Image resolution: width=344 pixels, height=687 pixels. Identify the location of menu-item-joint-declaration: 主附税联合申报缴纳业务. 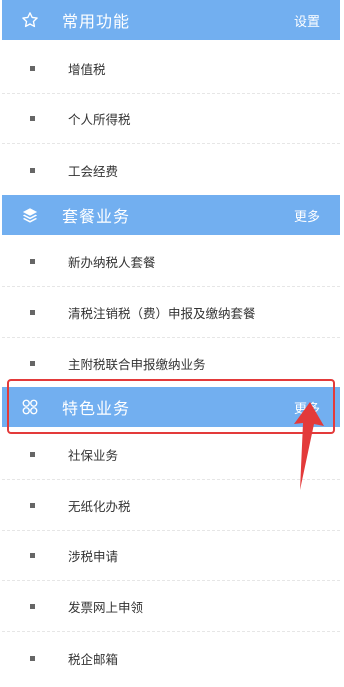
(171, 363).